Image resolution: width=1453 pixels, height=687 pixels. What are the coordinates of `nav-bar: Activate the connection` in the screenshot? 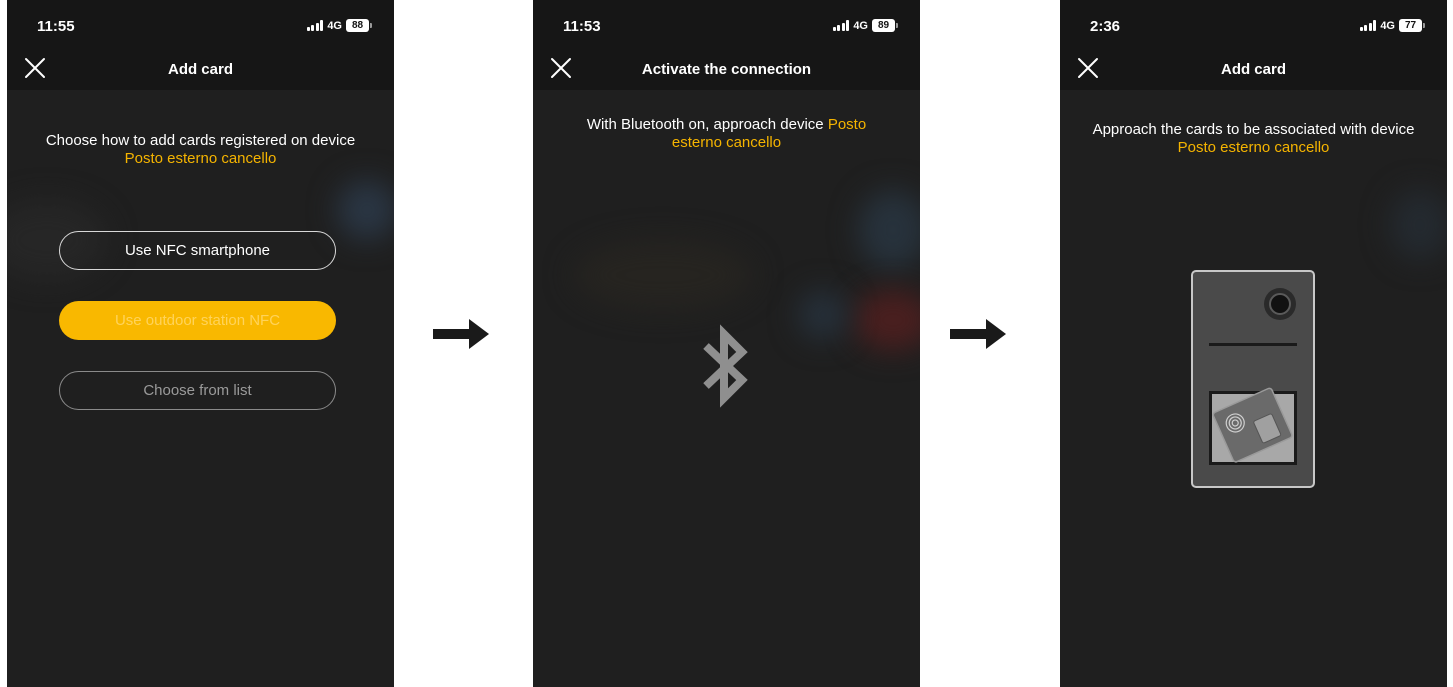 It's located at (726, 67).